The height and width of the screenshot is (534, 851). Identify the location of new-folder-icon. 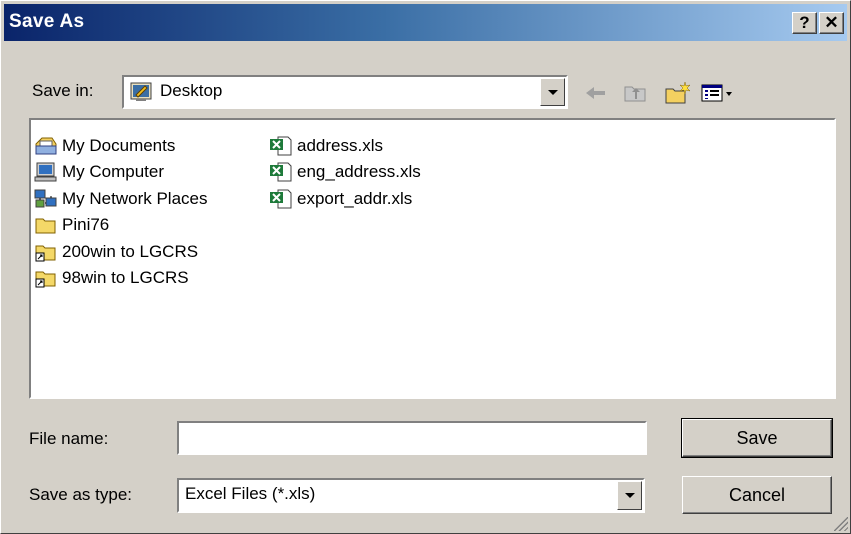
(678, 93).